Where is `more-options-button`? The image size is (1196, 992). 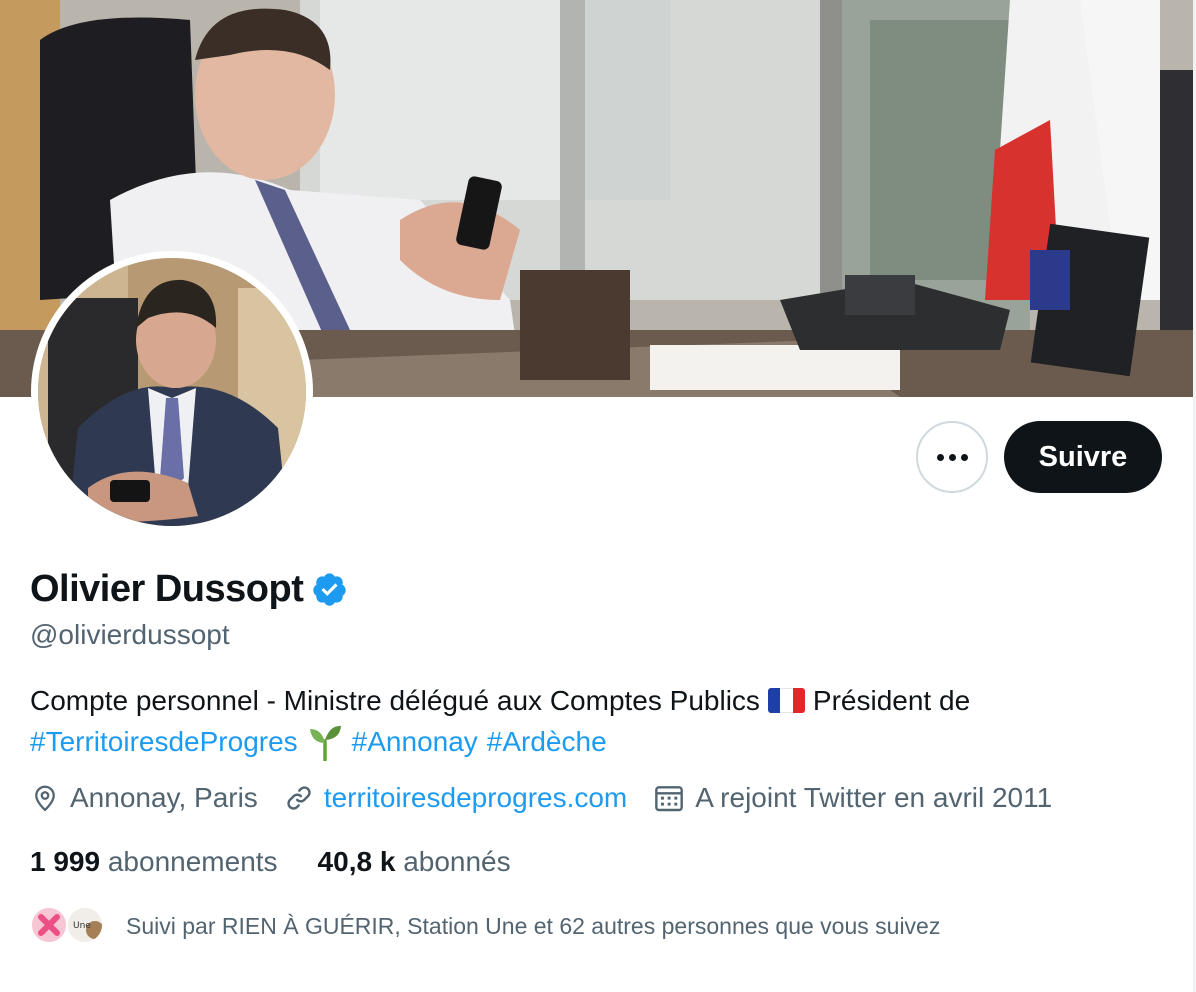 more-options-button is located at coordinates (952, 457).